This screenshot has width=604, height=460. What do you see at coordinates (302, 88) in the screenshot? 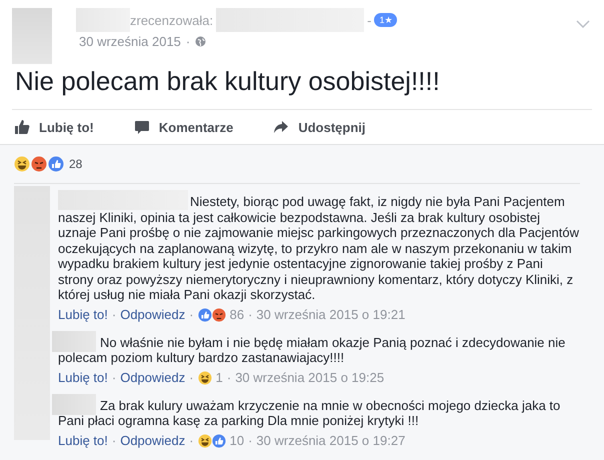
I see `post-text: Nie polecam brak kultury osobistej!!!!` at bounding box center [302, 88].